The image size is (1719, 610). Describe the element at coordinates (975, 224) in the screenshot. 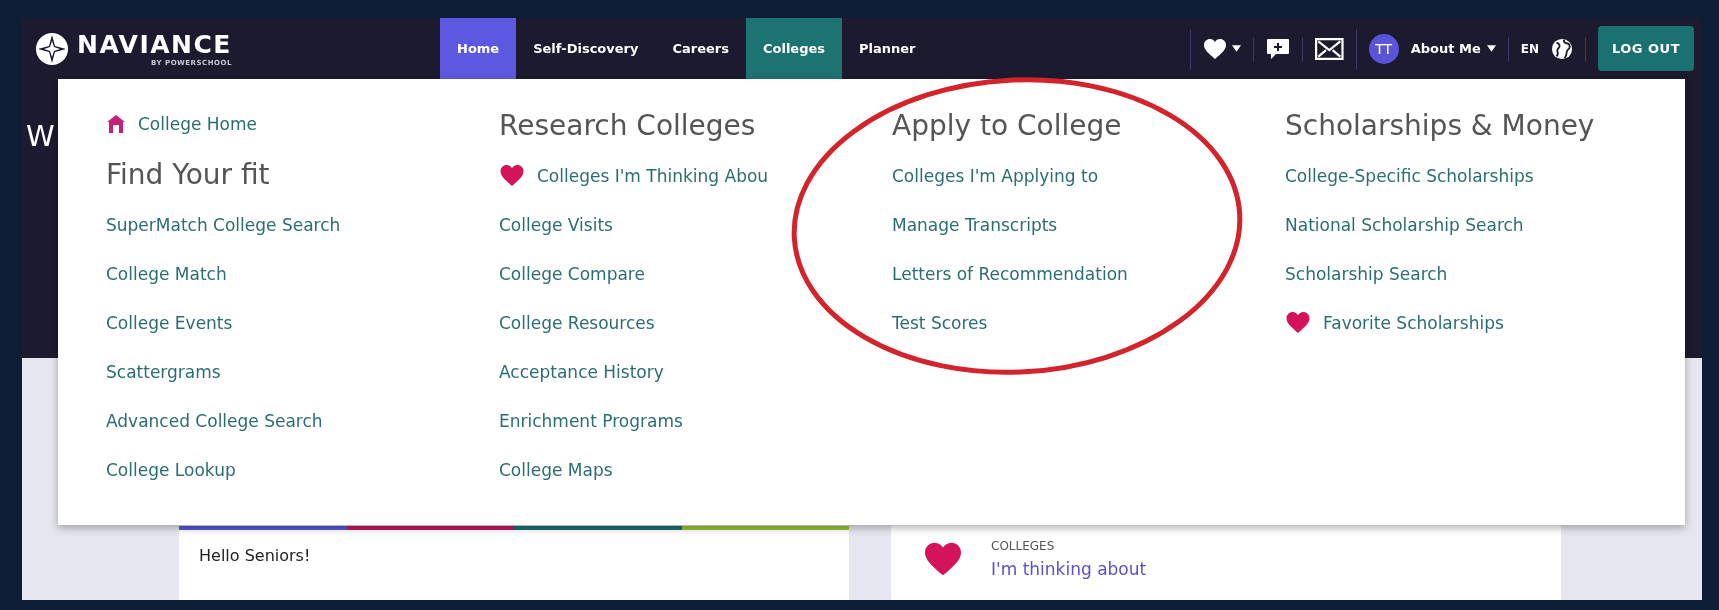

I see `menu-link: Manage Transcripts` at that location.